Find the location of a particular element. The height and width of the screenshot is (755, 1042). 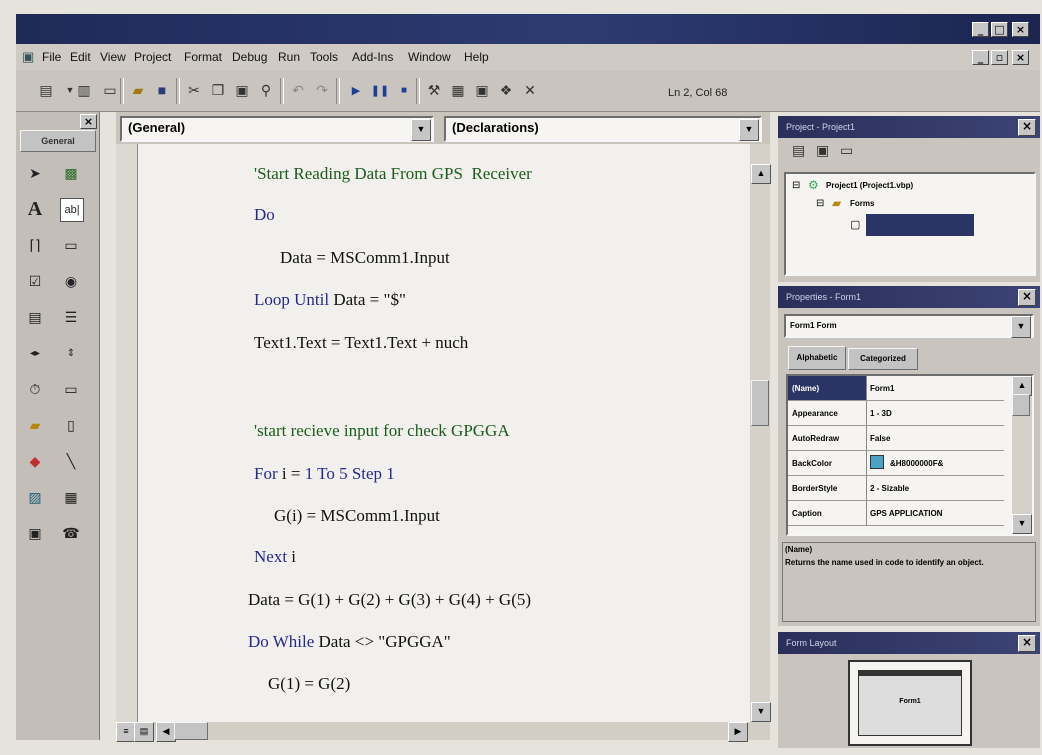

menu-debug: Debug is located at coordinates (249, 57).